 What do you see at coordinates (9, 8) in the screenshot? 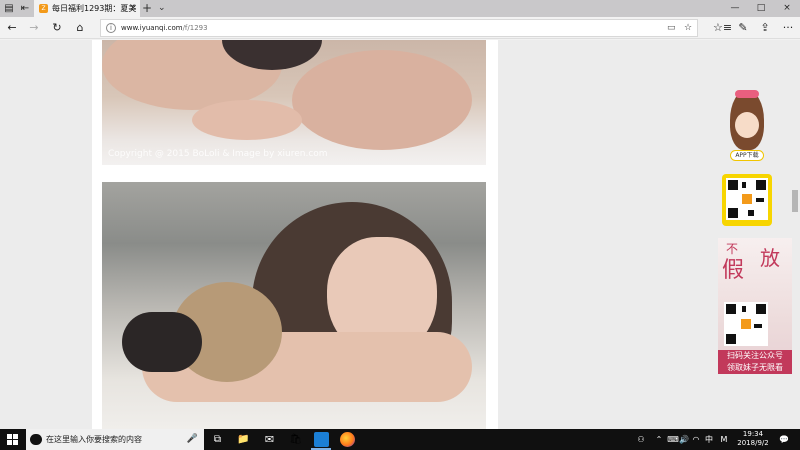
I see `tab-preview-icon: ▤` at bounding box center [9, 8].